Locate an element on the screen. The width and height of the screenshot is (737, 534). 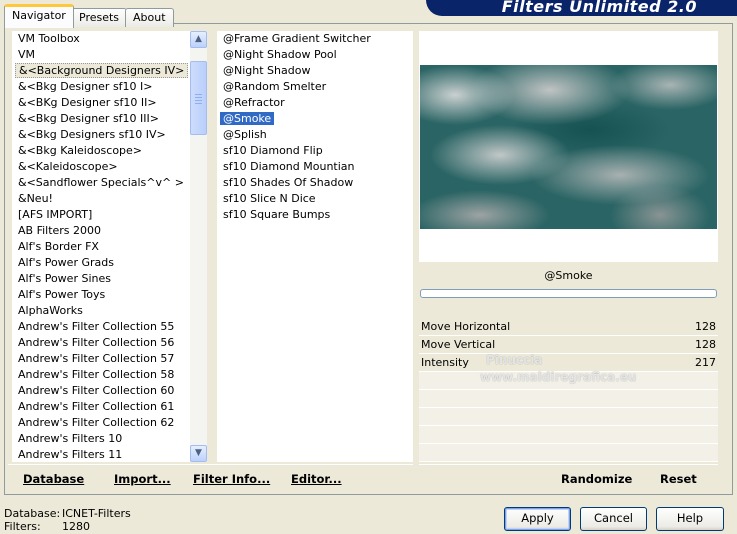
category-item: Andrew's Filter Collection 56 is located at coordinates (101, 343).